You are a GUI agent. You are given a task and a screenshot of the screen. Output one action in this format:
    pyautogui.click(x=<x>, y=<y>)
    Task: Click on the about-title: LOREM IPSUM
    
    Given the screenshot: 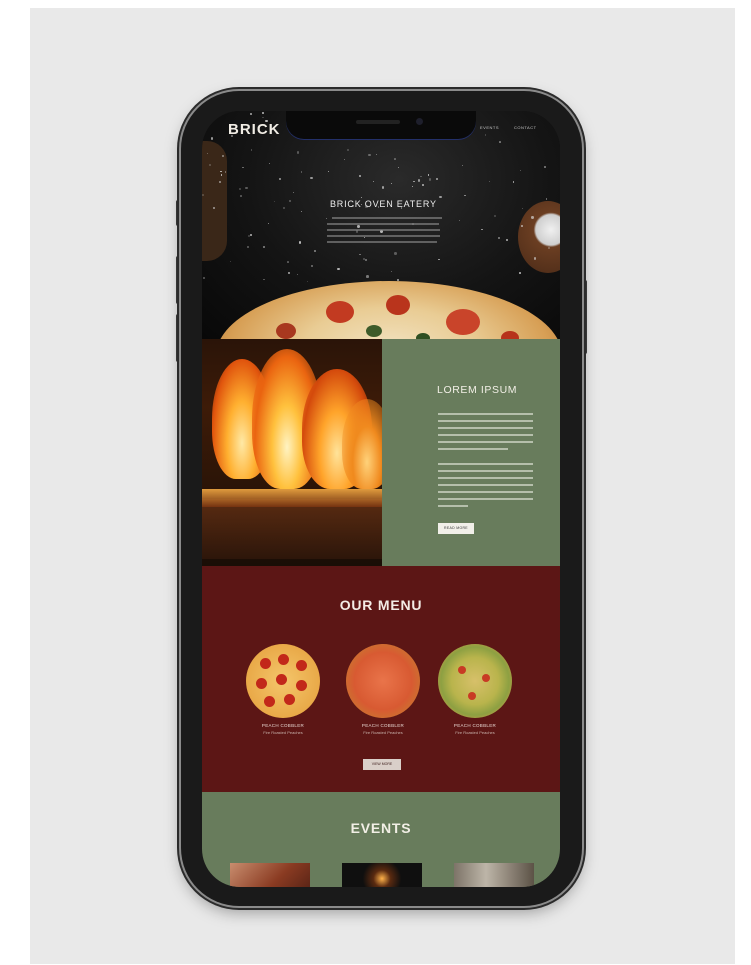 What is the action you would take?
    pyautogui.click(x=477, y=390)
    